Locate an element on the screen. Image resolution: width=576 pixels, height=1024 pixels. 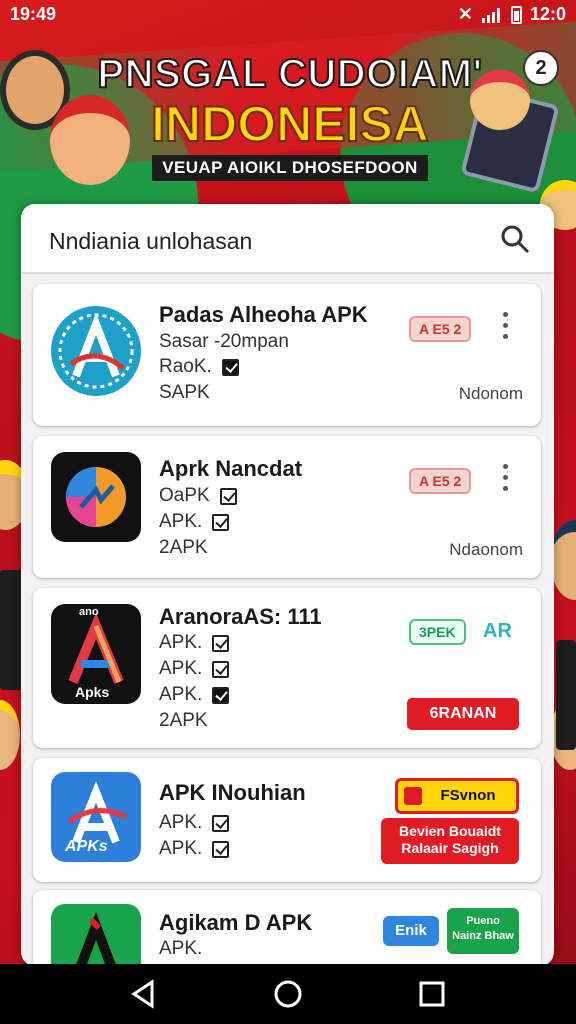
app-result-card: Agikam D APK APK. Enik Pueno Nainz Bhaw is located at coordinates (287, 928).